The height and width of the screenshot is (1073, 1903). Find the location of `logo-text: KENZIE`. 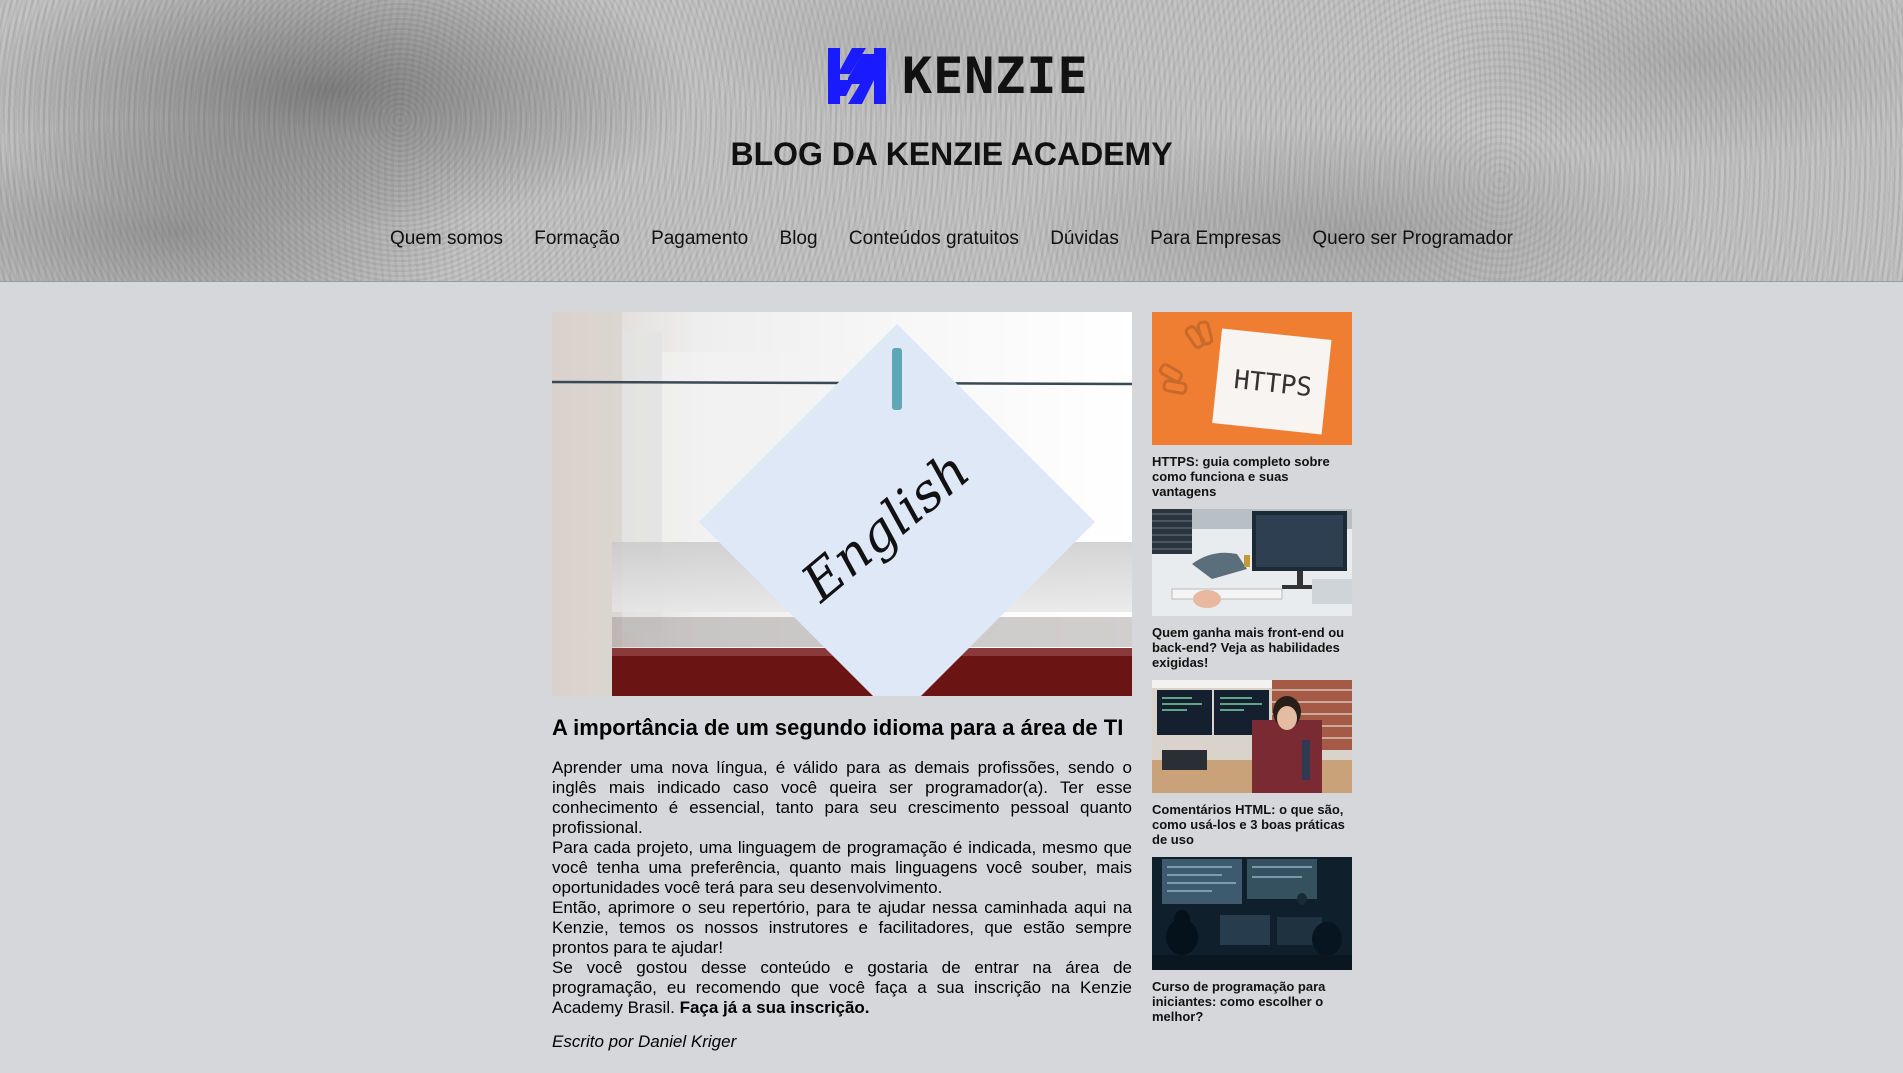

logo-text: KENZIE is located at coordinates (995, 76).